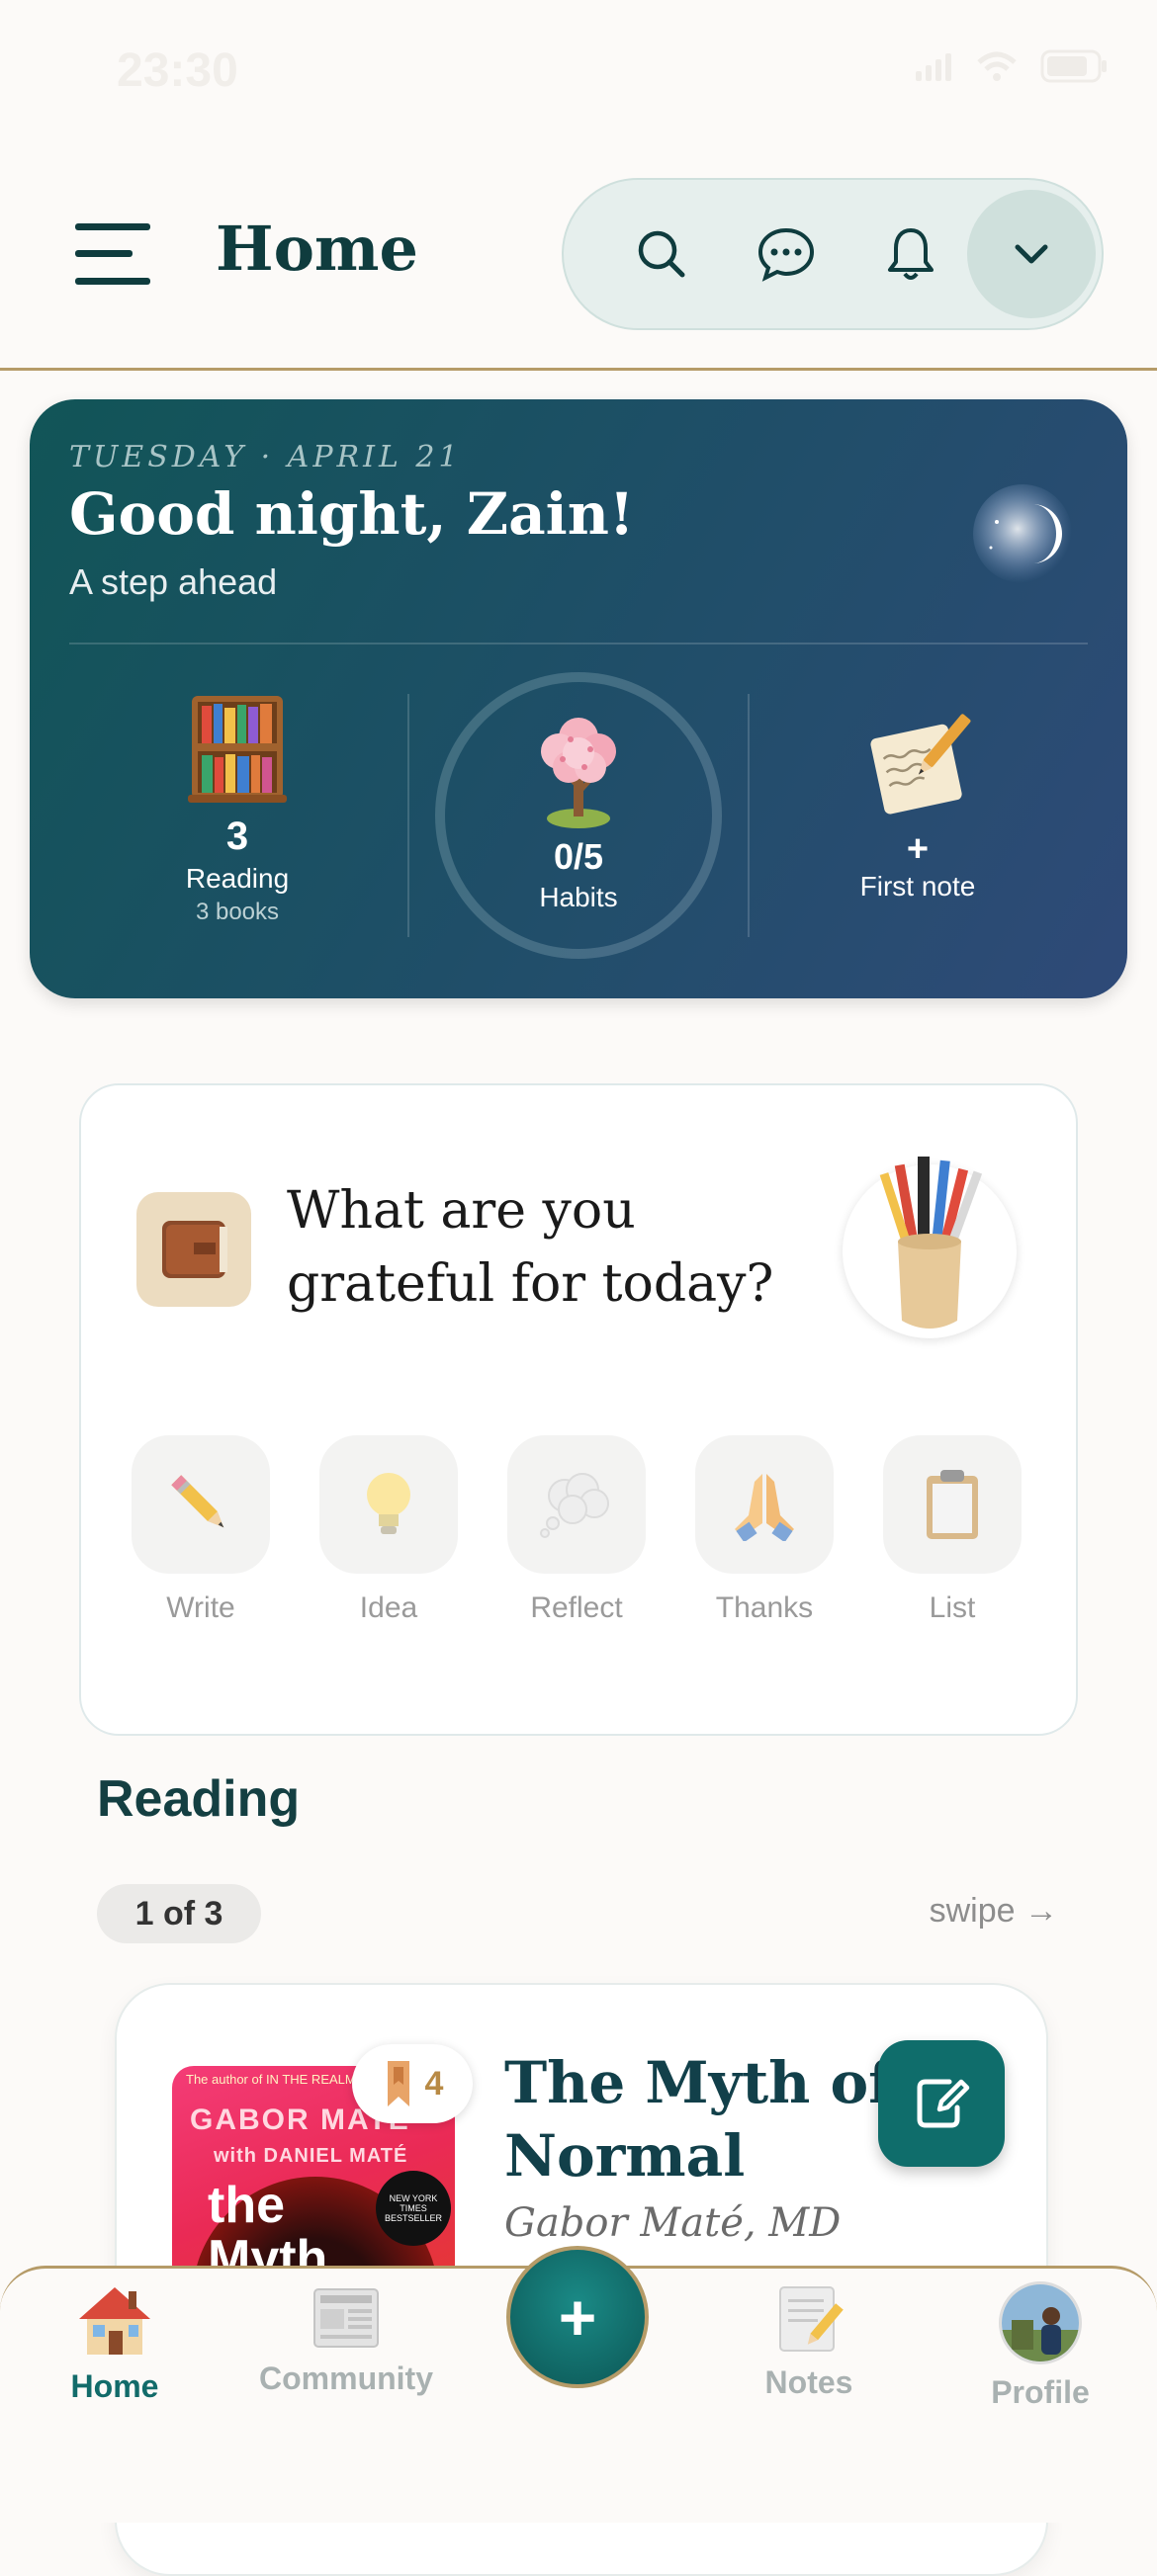 Image resolution: width=1157 pixels, height=2576 pixels. I want to click on gratitude-prompt: What are you grateful for today?, so click(530, 1247).